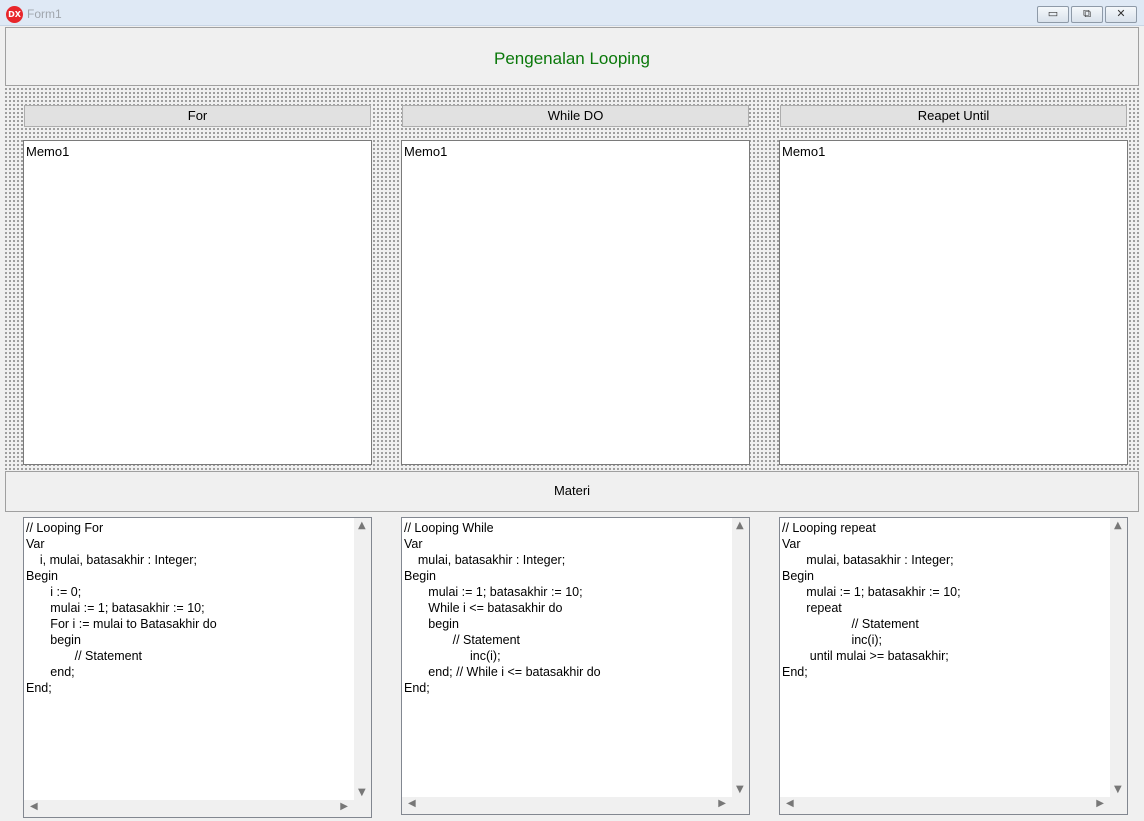  I want to click on code-line: // Looping For, so click(65, 528).